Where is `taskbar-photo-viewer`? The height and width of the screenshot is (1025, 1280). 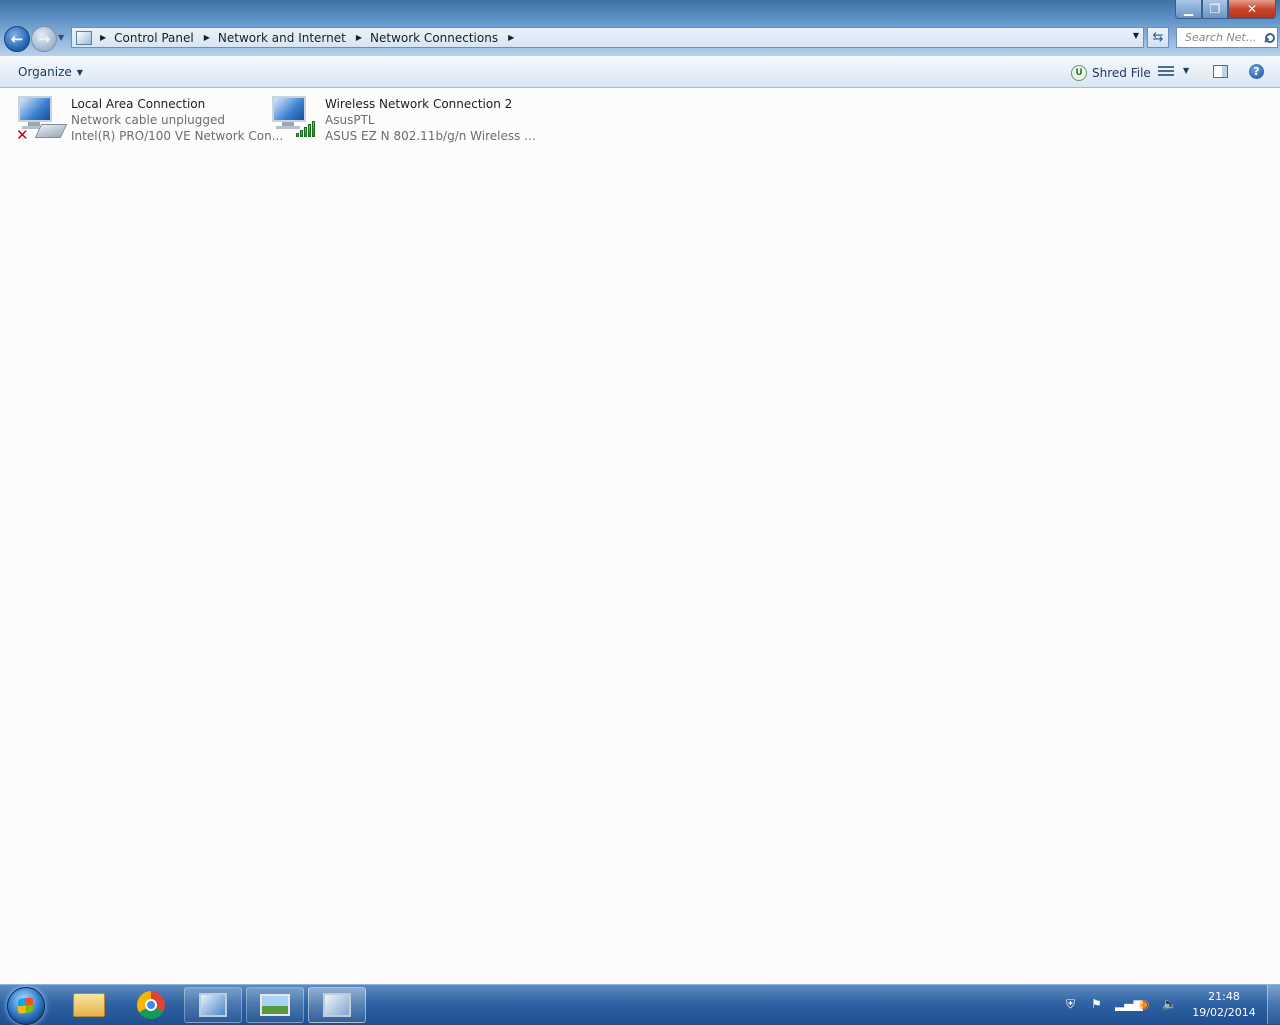 taskbar-photo-viewer is located at coordinates (275, 1005).